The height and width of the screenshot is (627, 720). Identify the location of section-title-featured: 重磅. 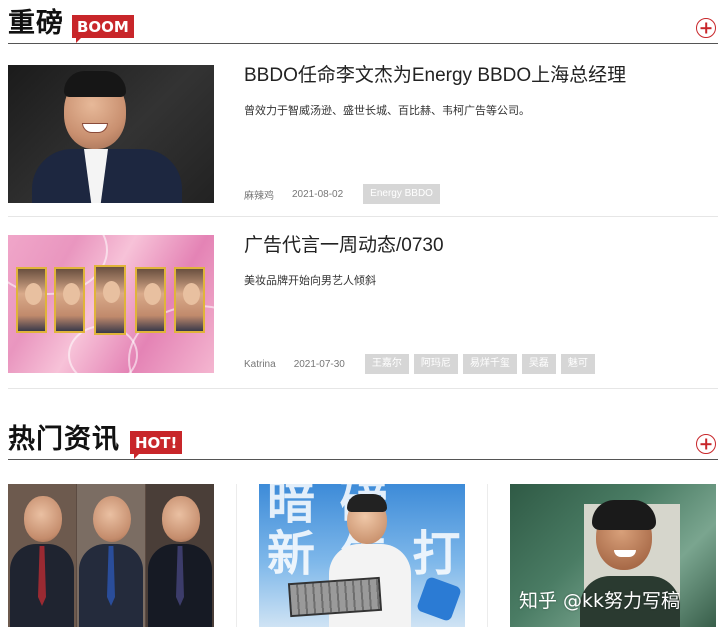
(36, 23).